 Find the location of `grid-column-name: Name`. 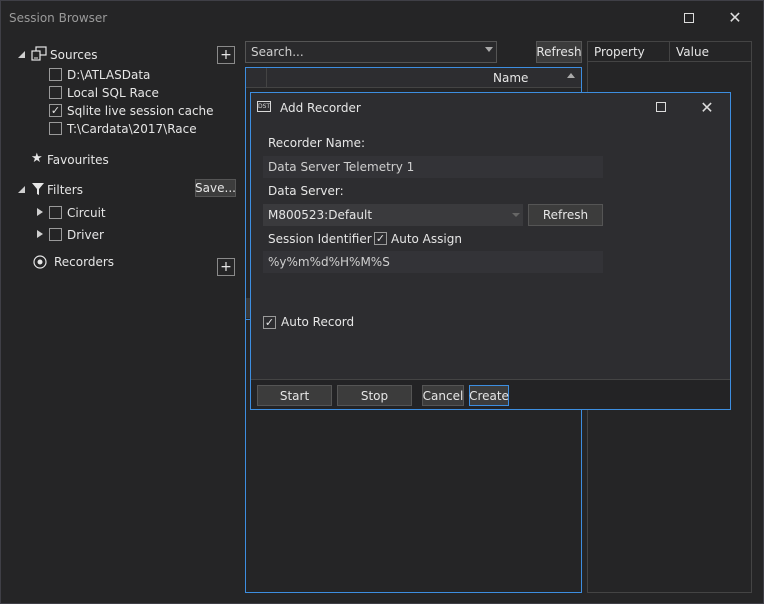

grid-column-name: Name is located at coordinates (510, 78).